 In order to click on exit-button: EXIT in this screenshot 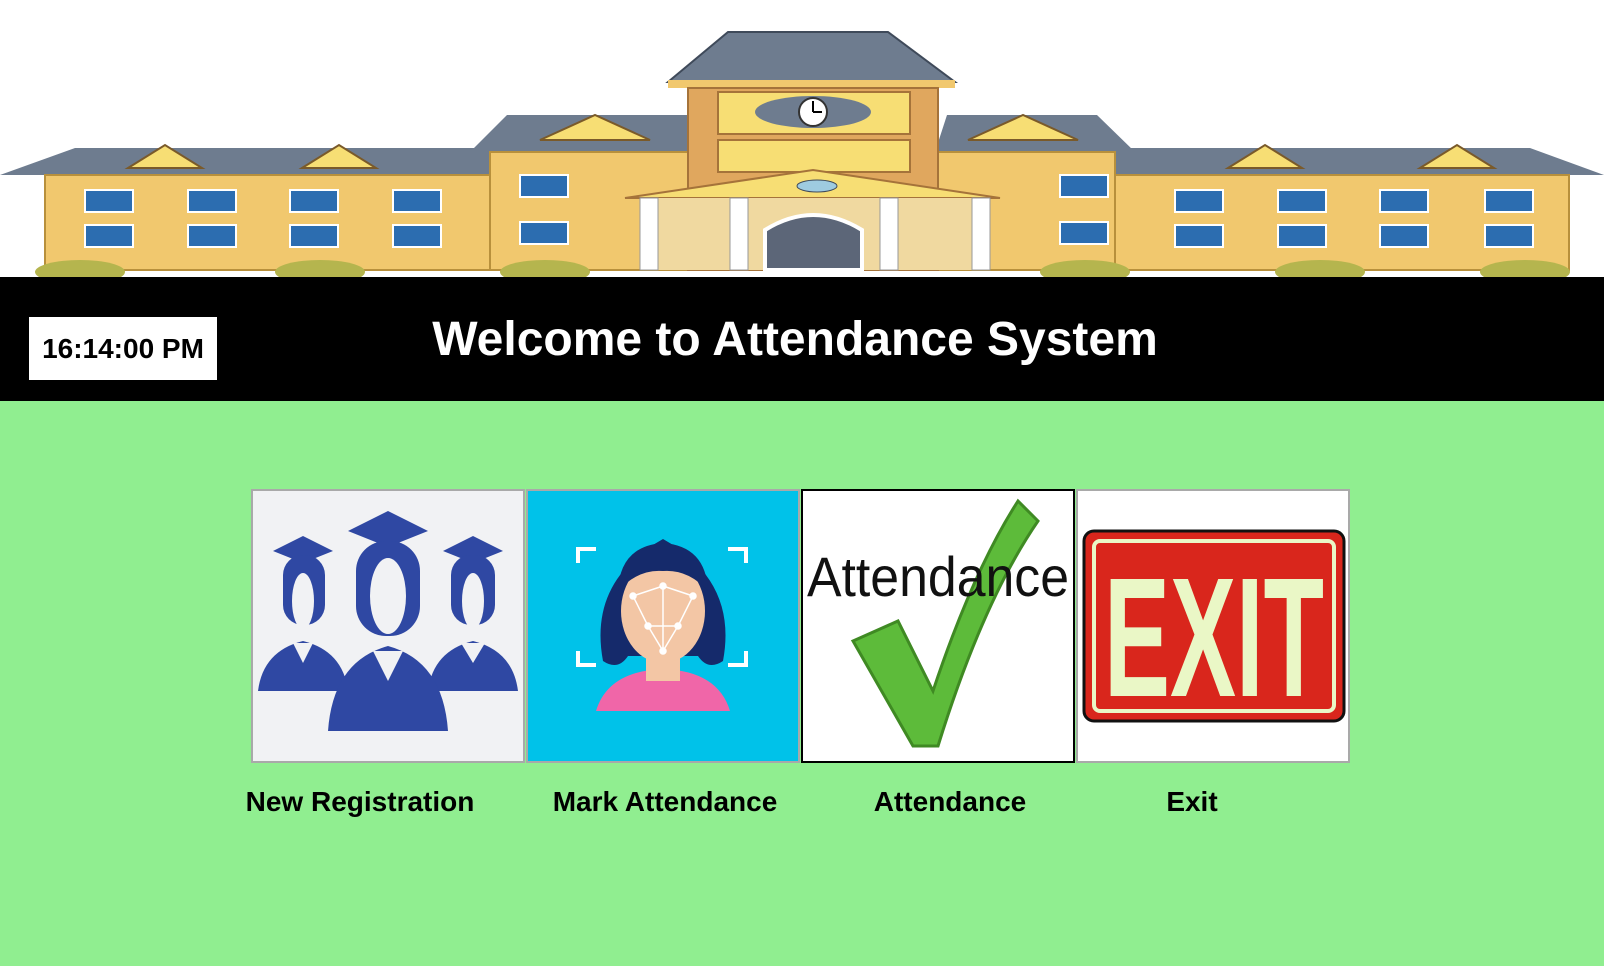, I will do `click(1213, 626)`.